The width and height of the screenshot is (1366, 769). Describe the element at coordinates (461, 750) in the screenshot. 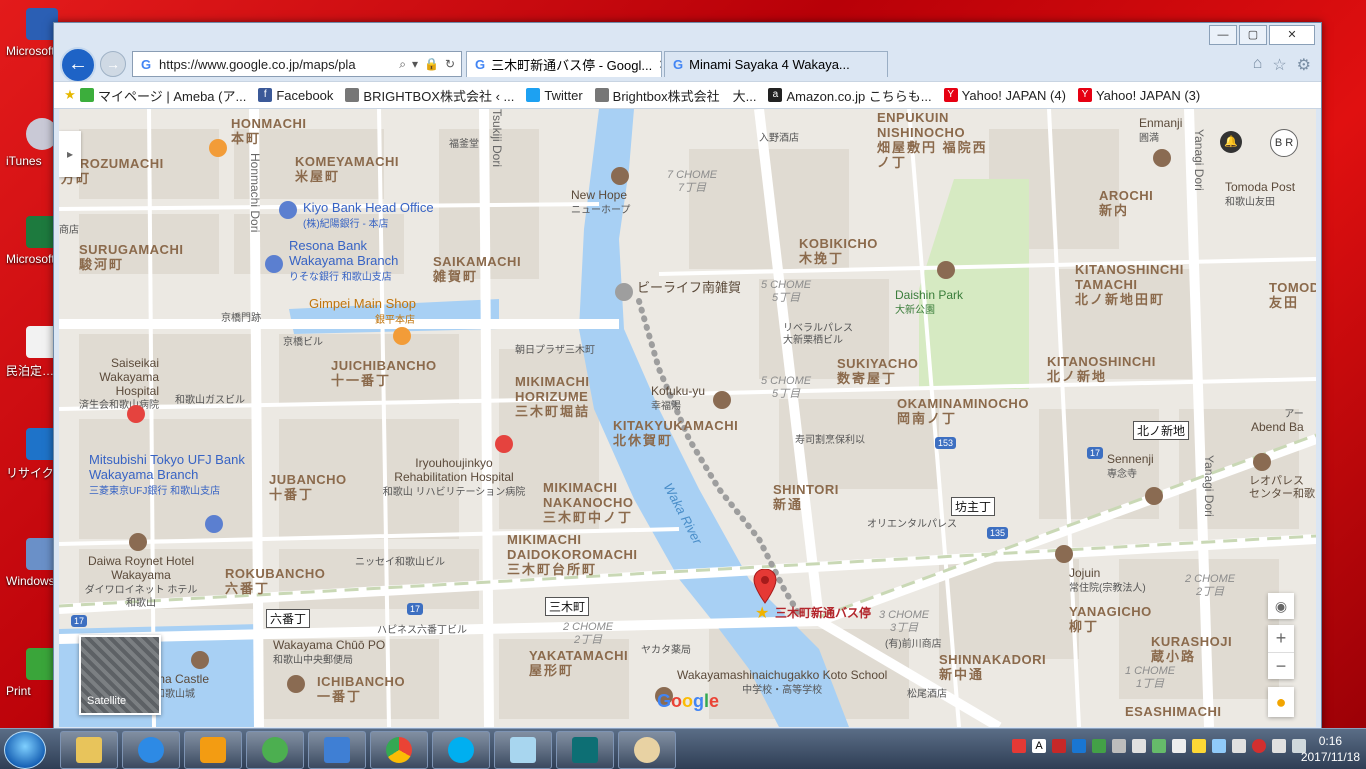

I see `taskbar-skype` at that location.